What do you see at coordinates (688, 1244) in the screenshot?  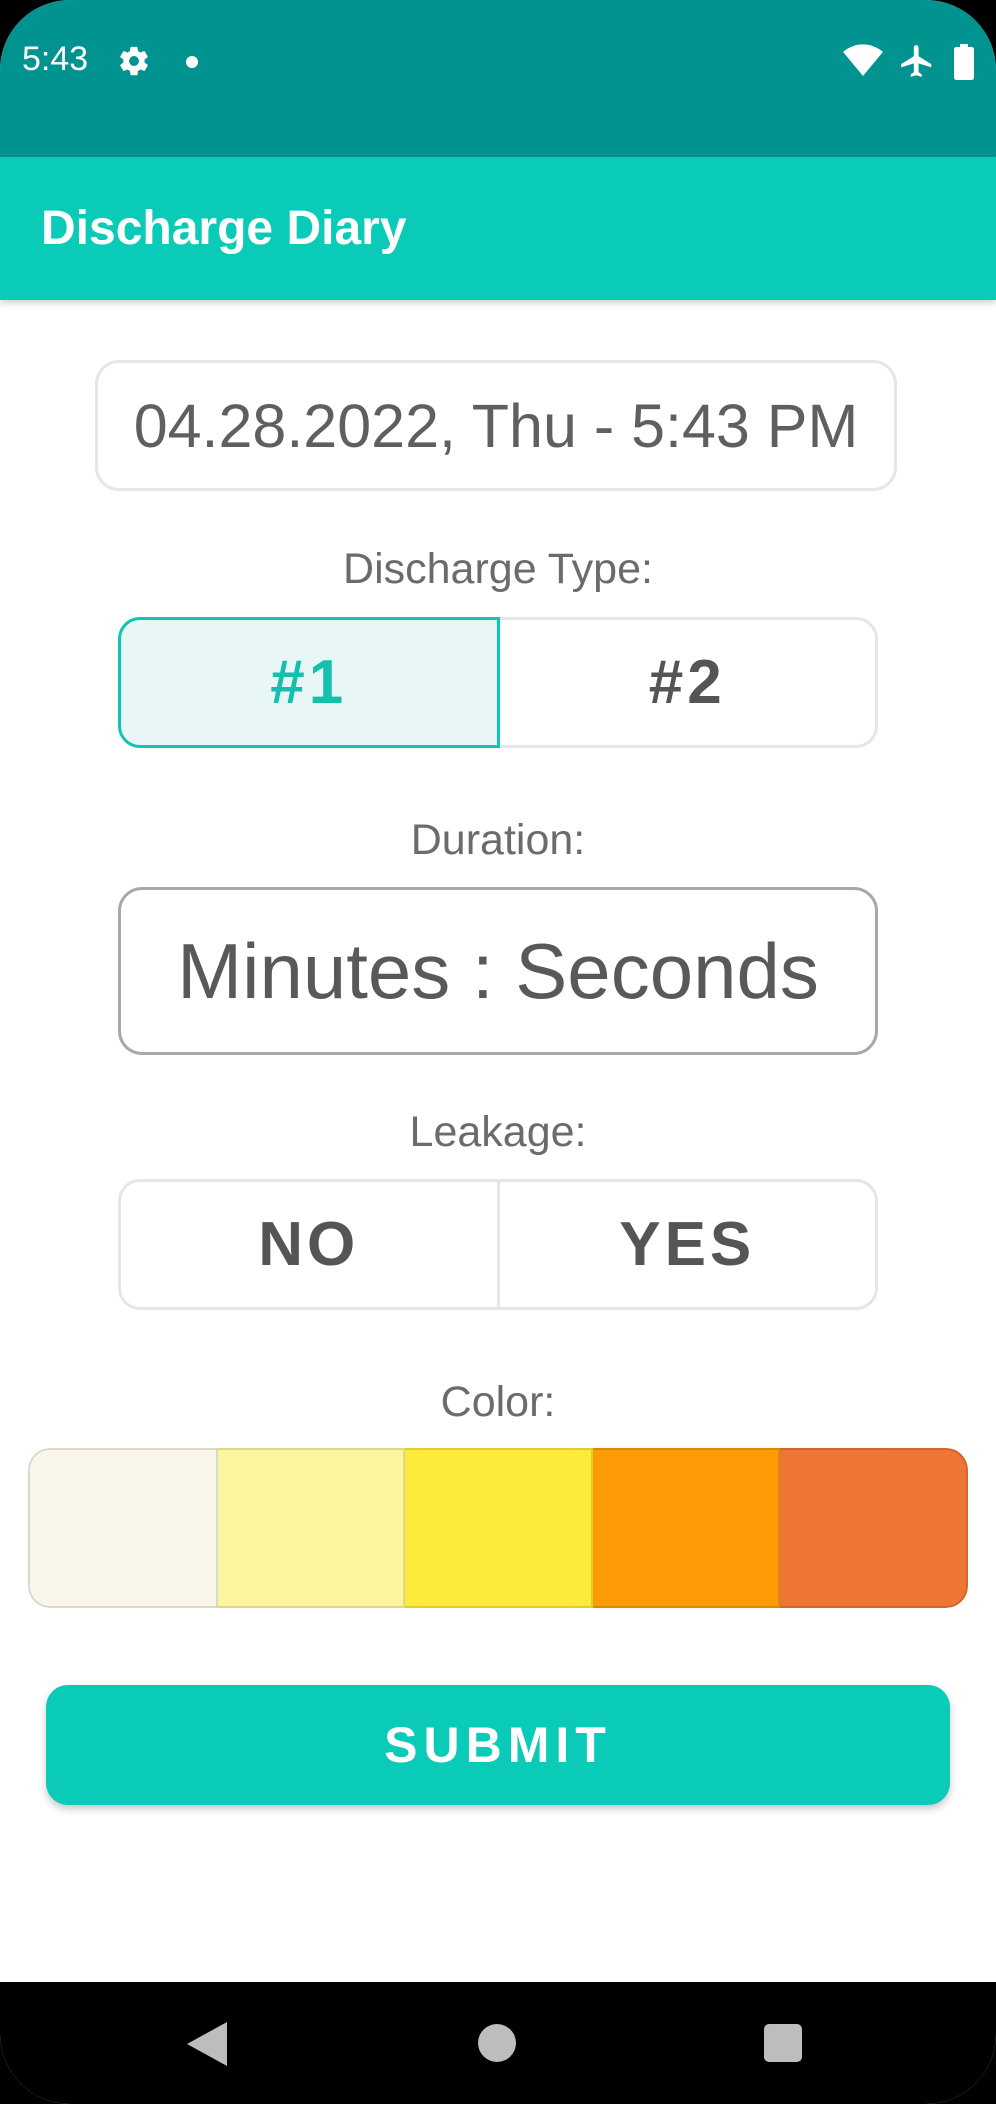 I see `leakage-yes-button: YES` at bounding box center [688, 1244].